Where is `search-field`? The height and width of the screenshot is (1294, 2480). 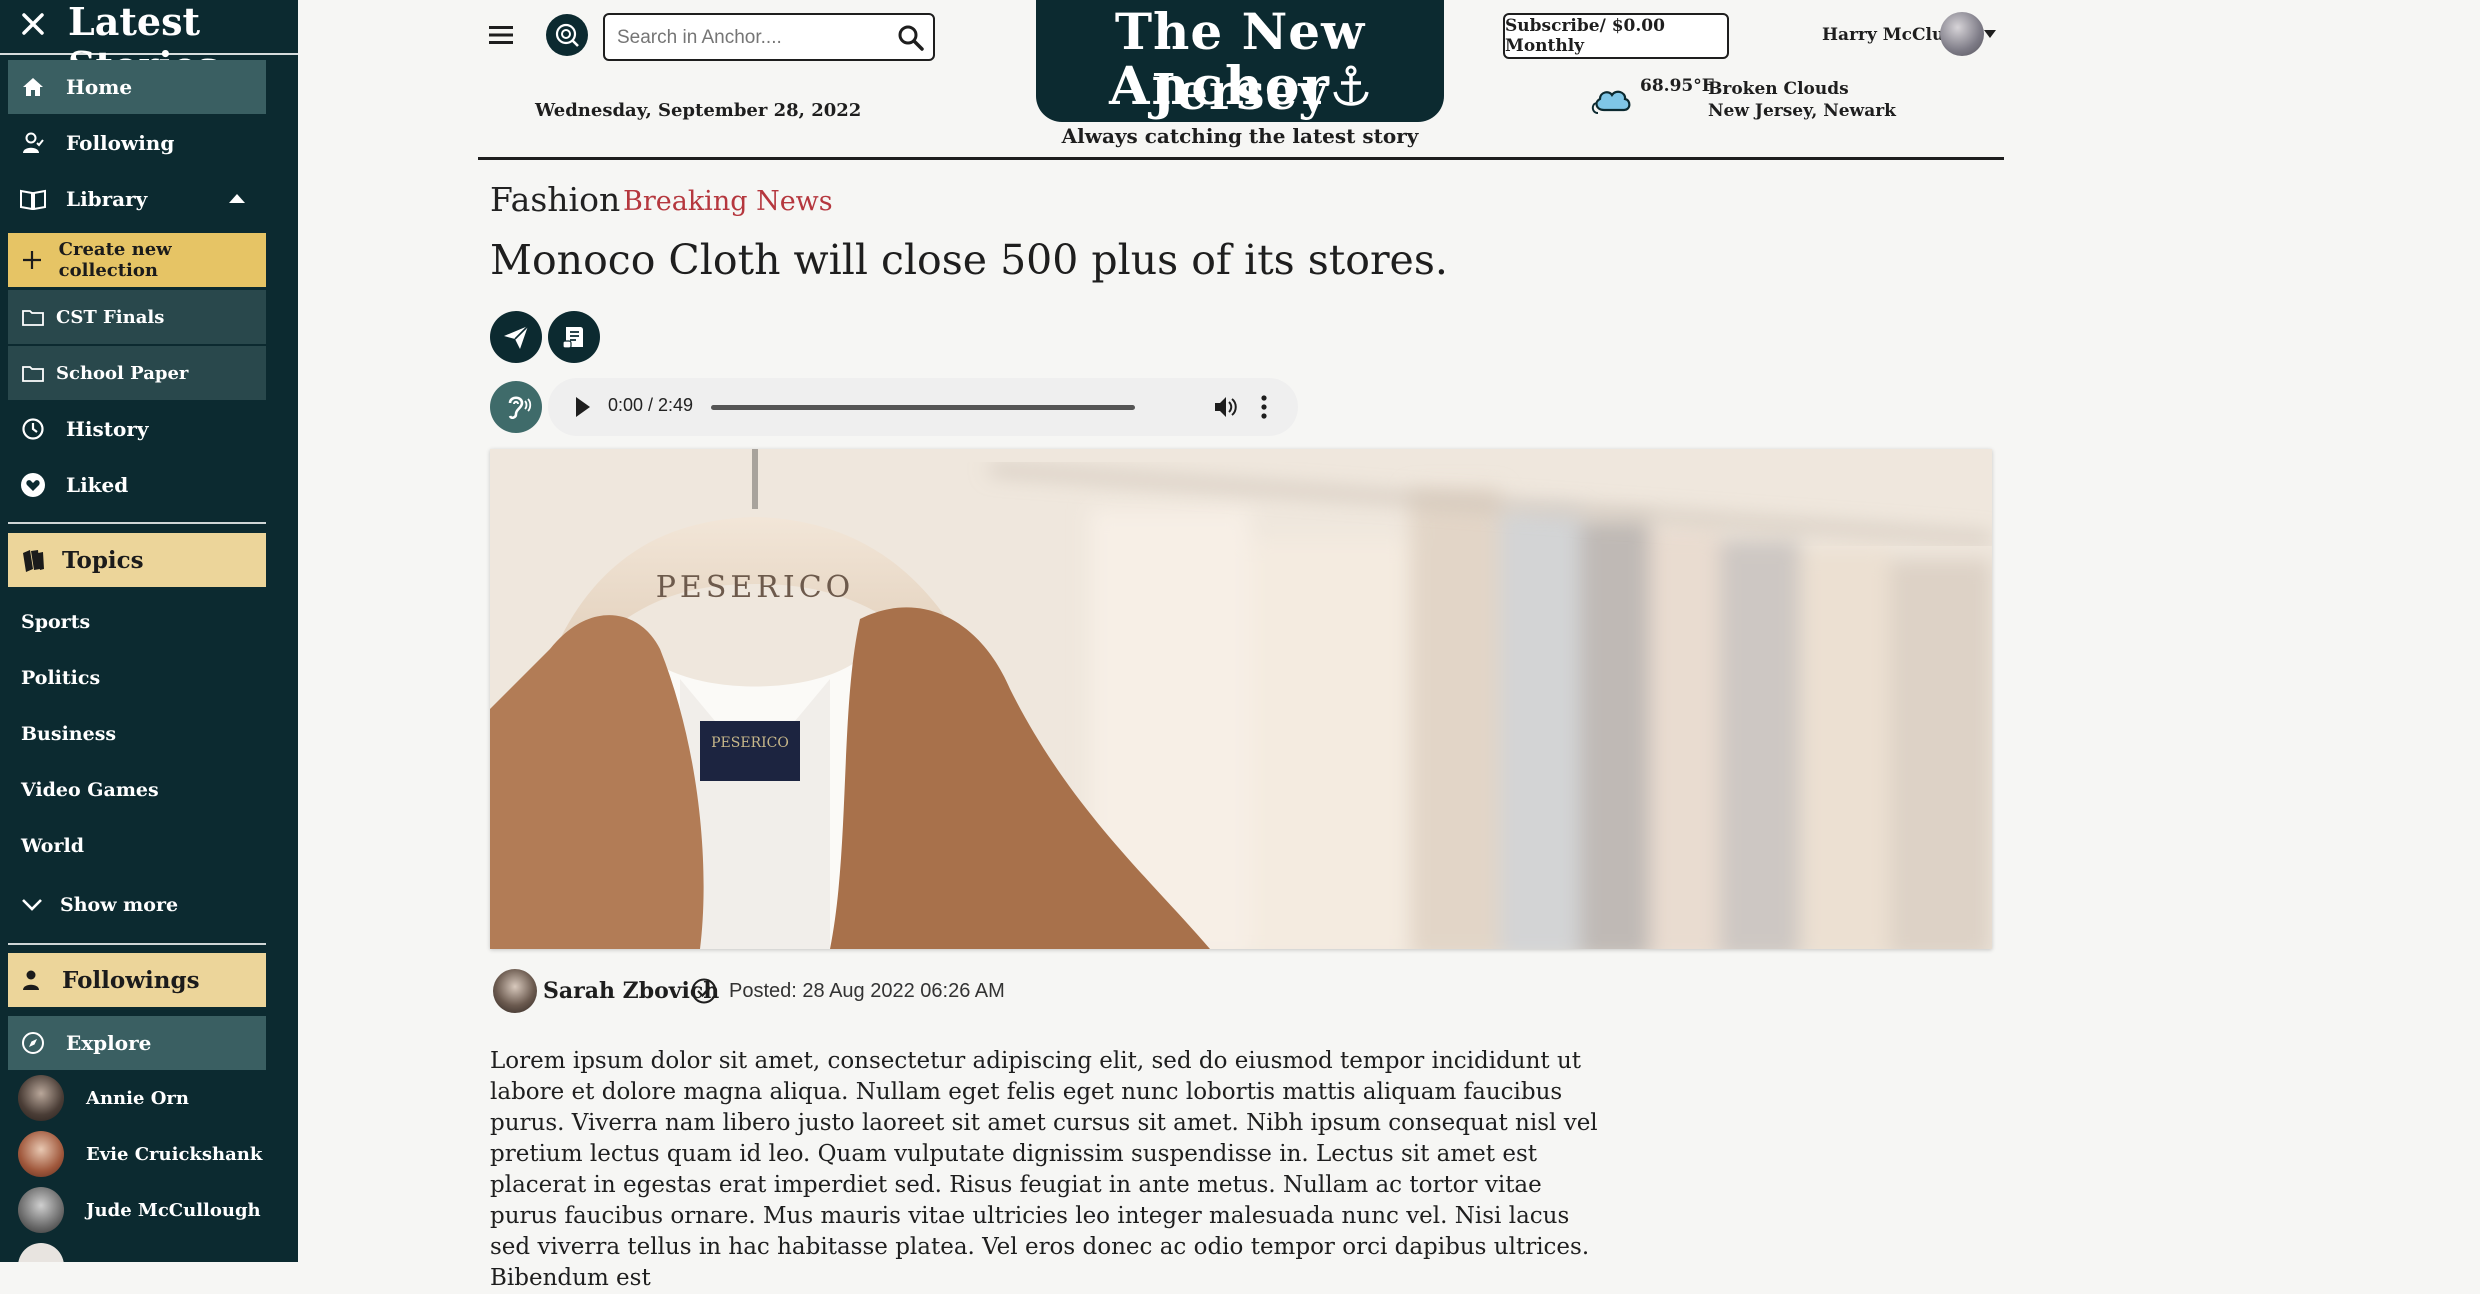 search-field is located at coordinates (769, 37).